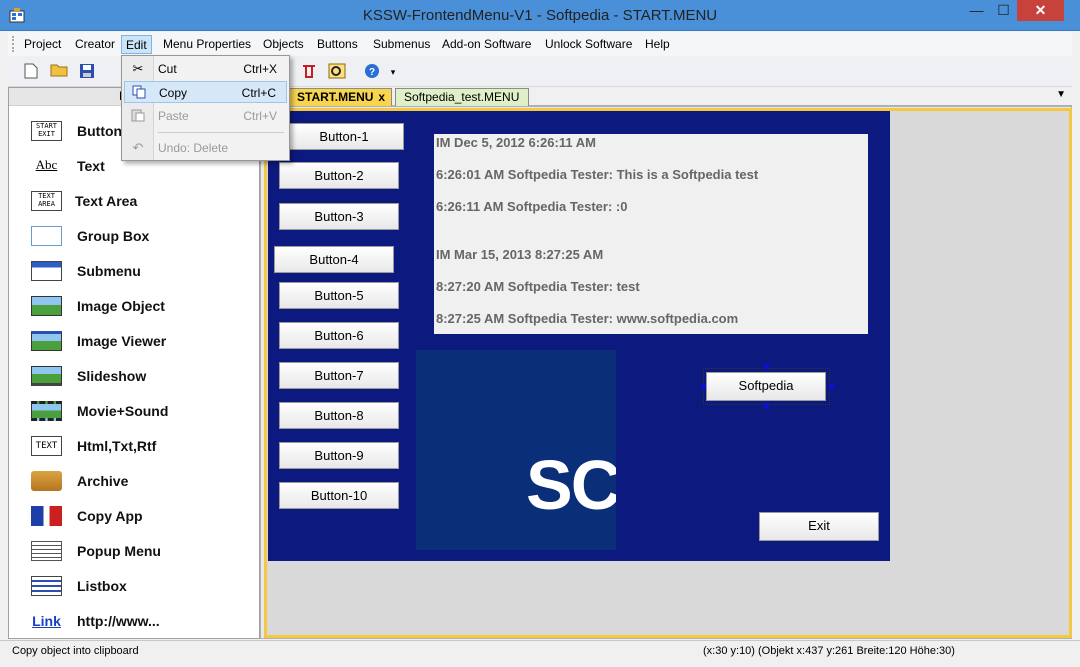  What do you see at coordinates (588, 44) in the screenshot?
I see `menu-unlock-software: Unlock Software` at bounding box center [588, 44].